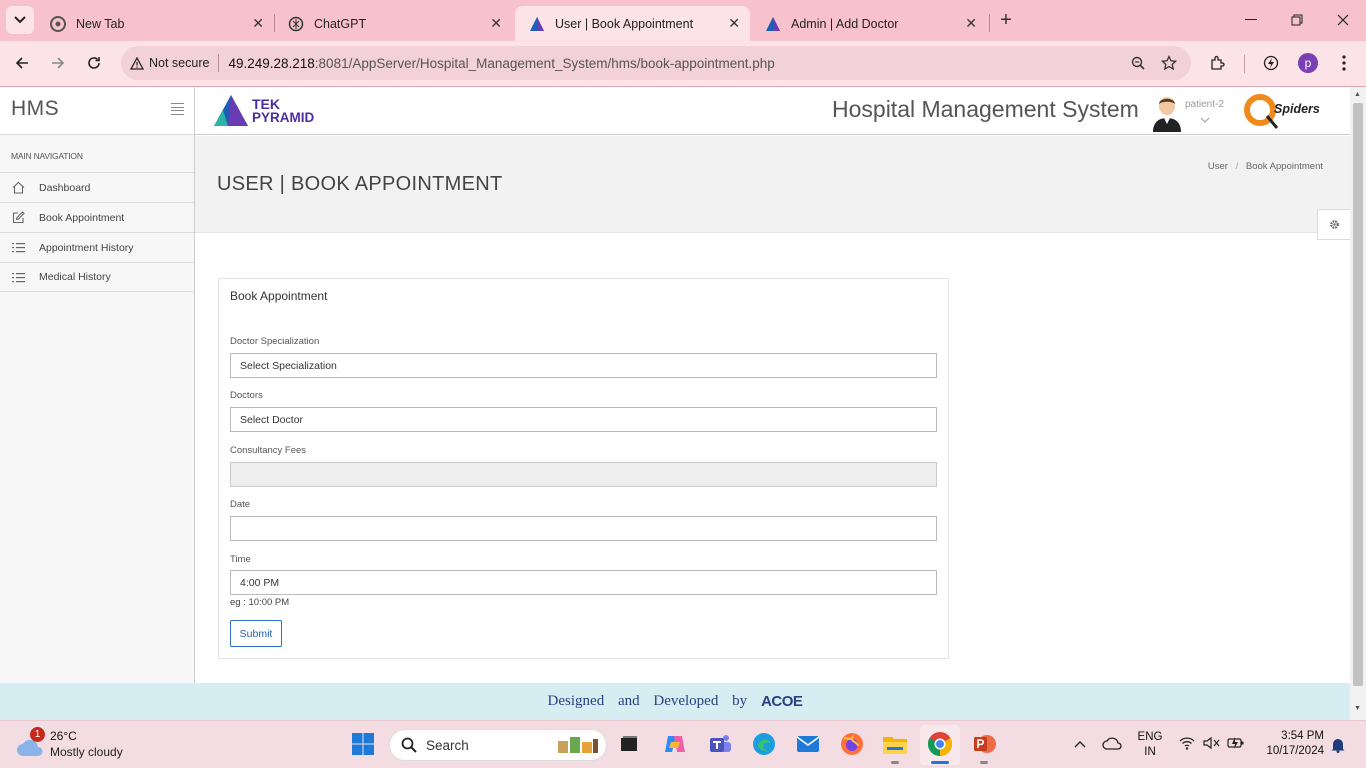 This screenshot has height=768, width=1366. I want to click on hamburger-menu-icon, so click(177, 109).